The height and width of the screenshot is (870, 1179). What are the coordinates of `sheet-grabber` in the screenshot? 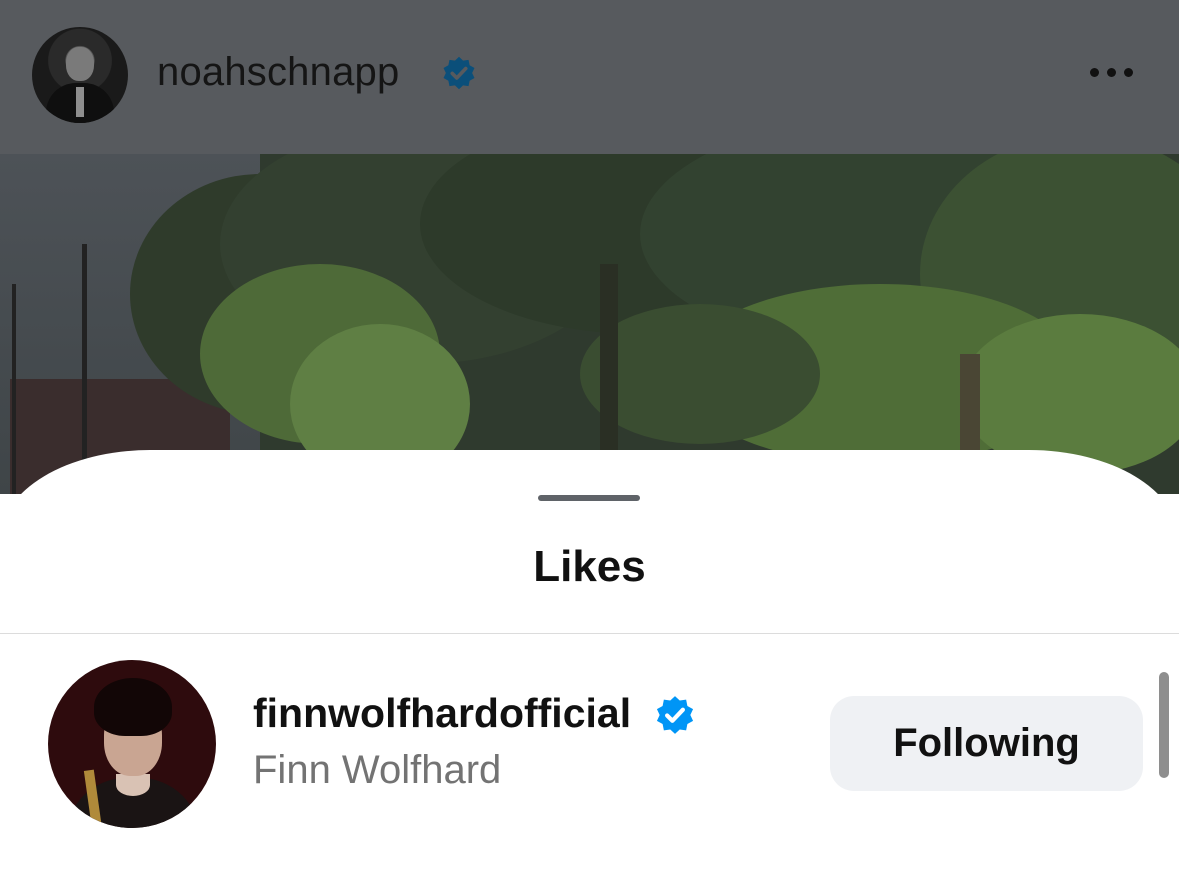 It's located at (589, 498).